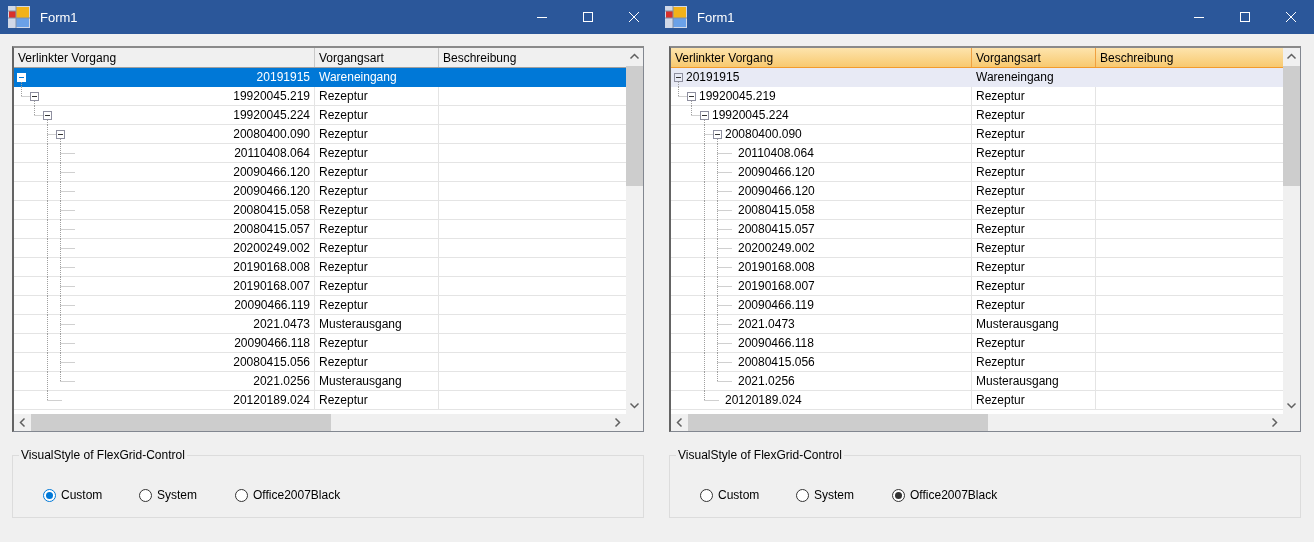 The width and height of the screenshot is (1314, 542). Describe the element at coordinates (1015, 77) in the screenshot. I see `table-cell: Wareneingang` at that location.